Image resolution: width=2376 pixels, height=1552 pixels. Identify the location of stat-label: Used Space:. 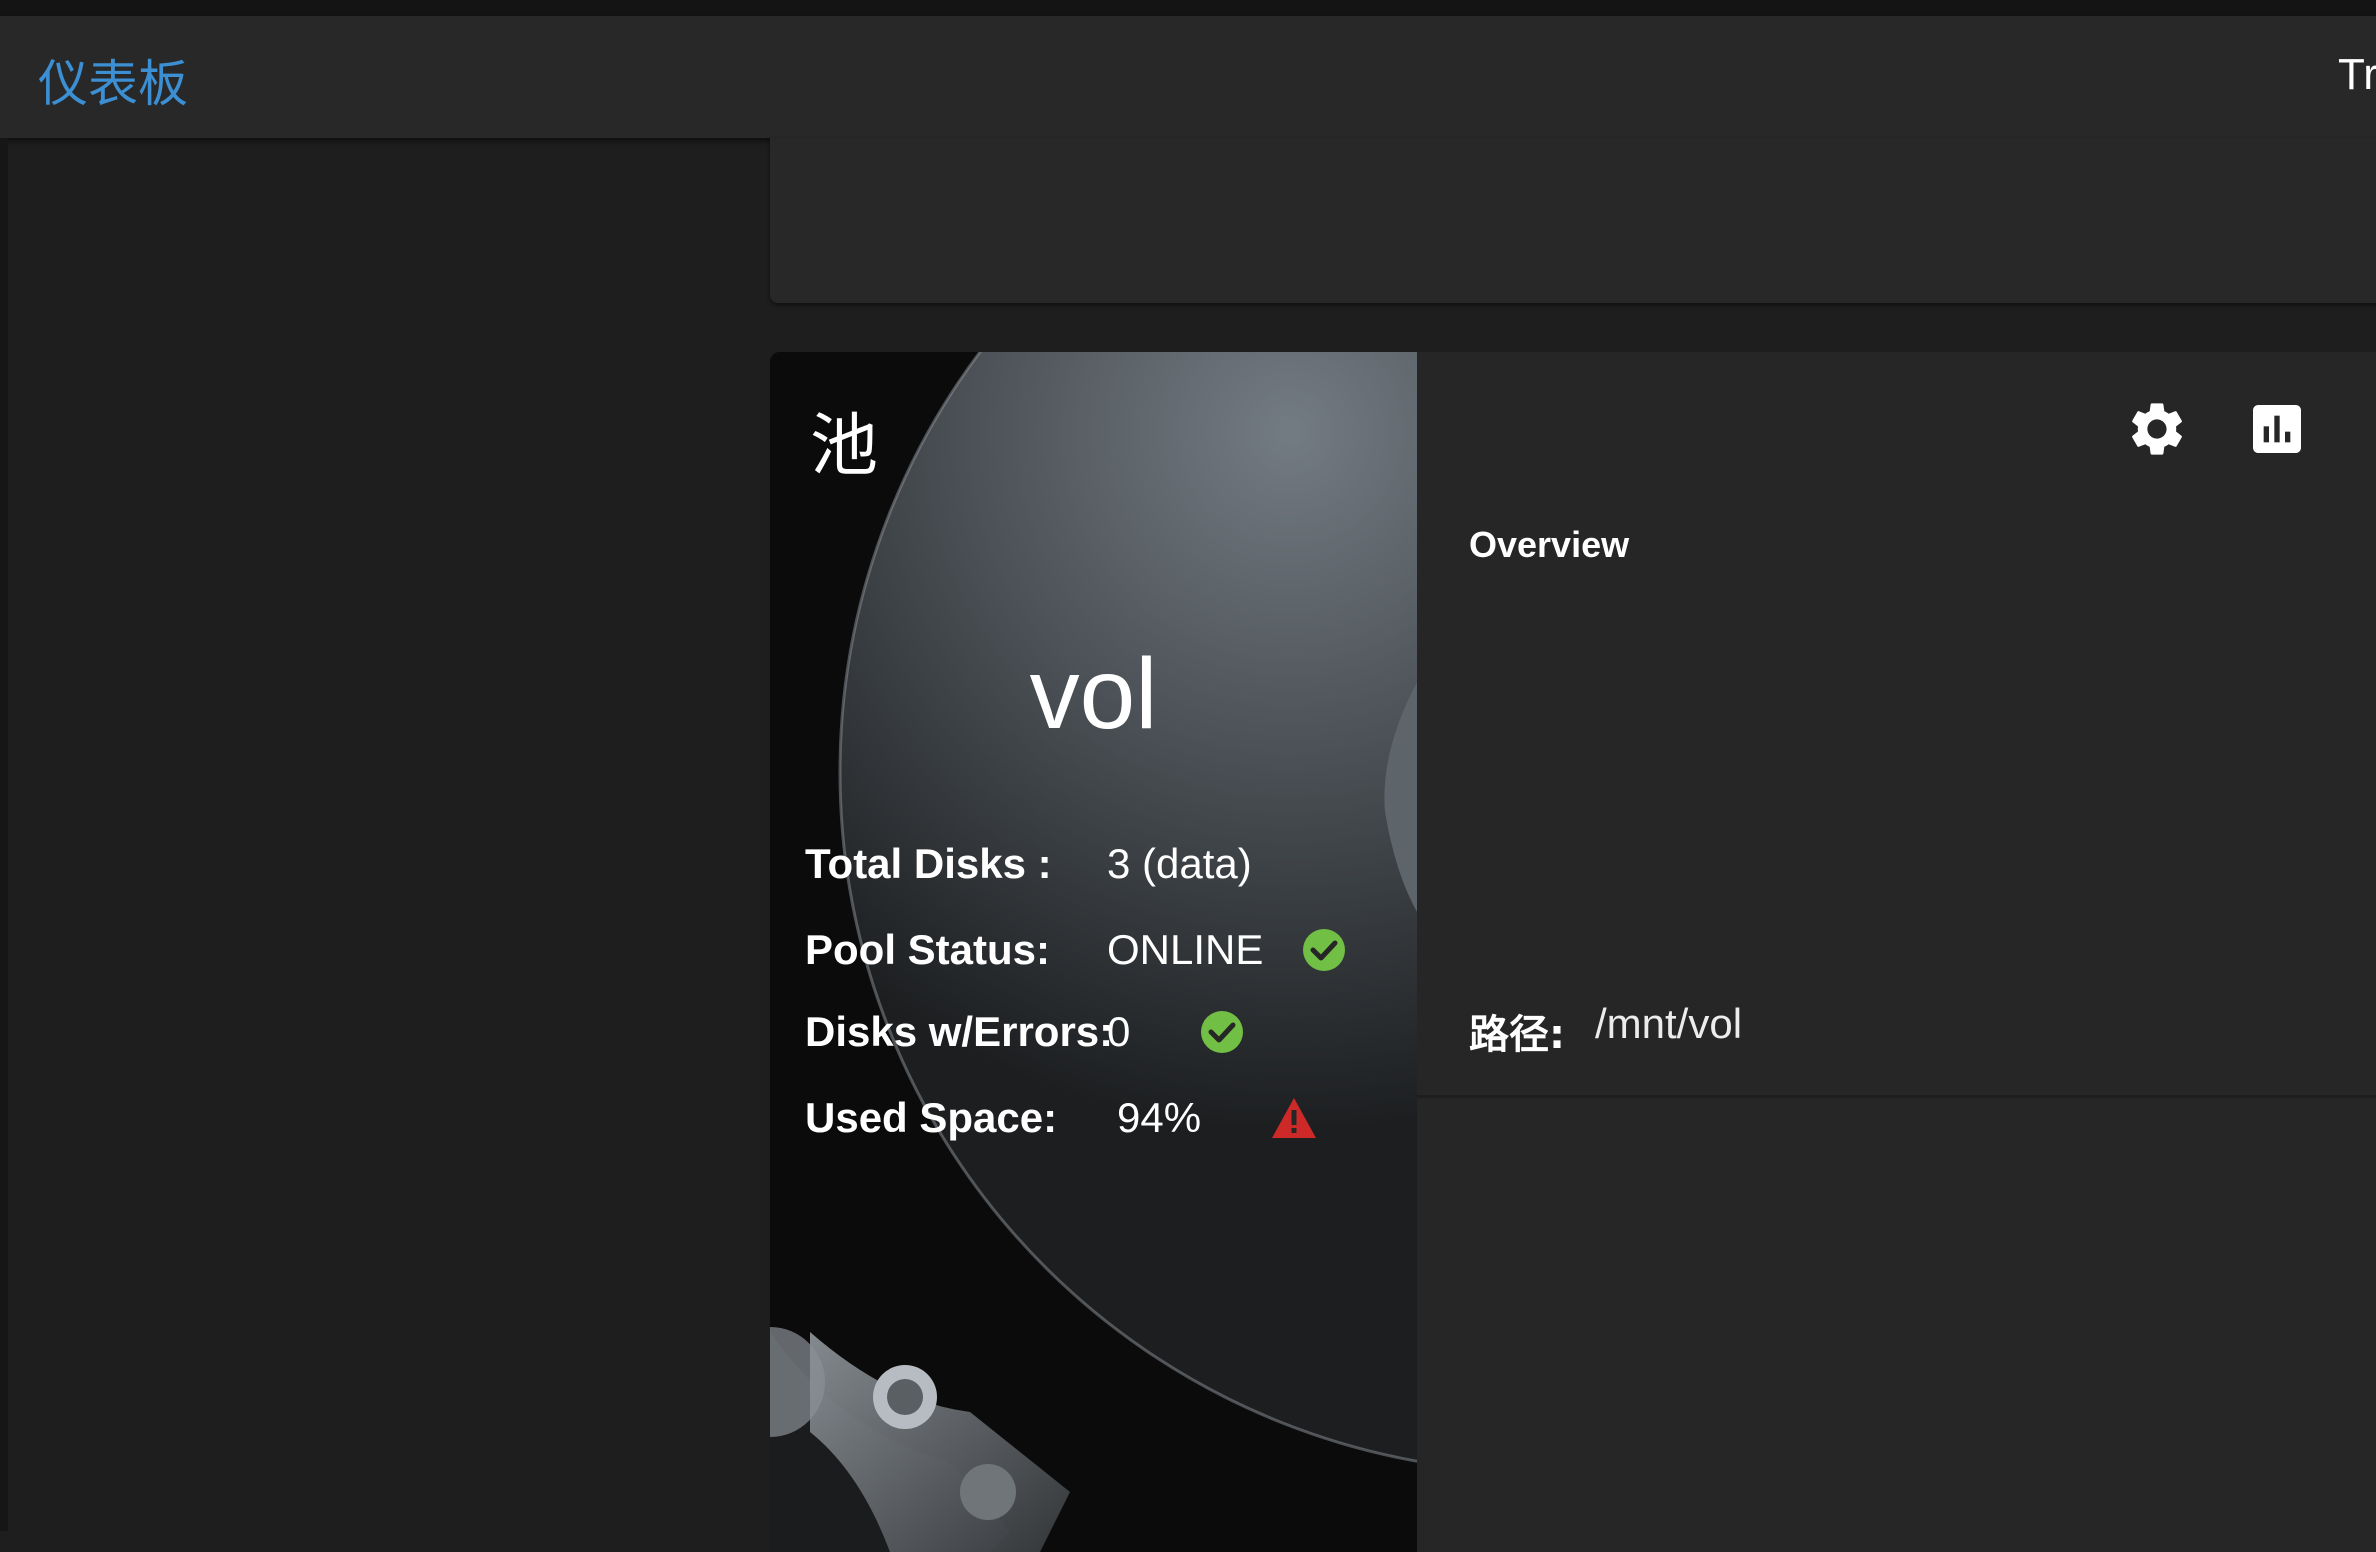
(931, 1117).